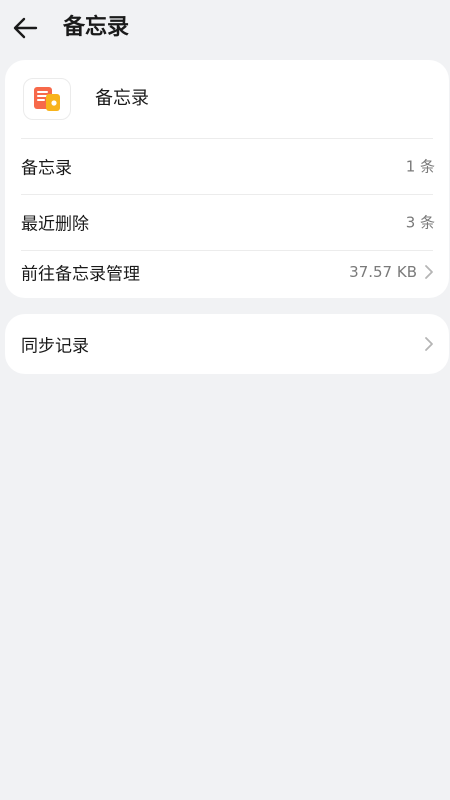  I want to click on storage-size-value: 37.57 KB, so click(383, 272).